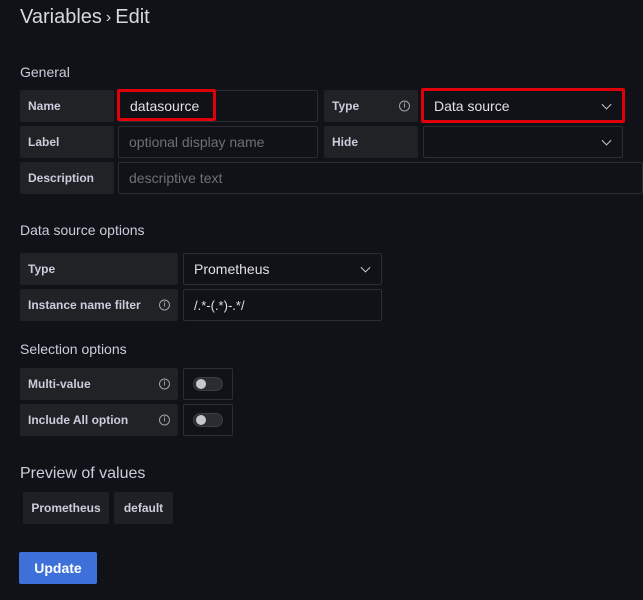 The height and width of the screenshot is (600, 643). I want to click on description-label: Description, so click(67, 178).